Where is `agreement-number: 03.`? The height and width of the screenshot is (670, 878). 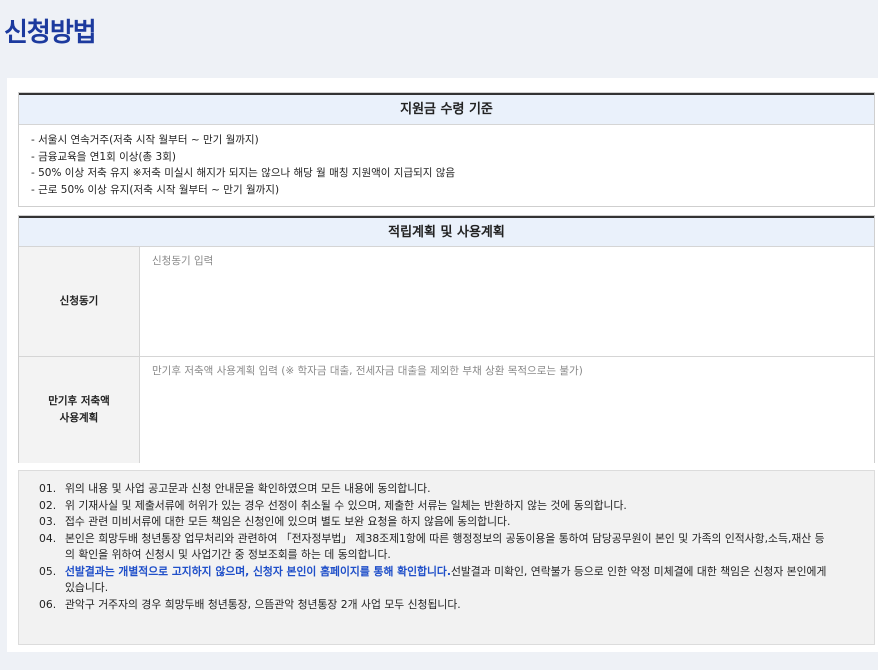
agreement-number: 03. is located at coordinates (48, 521).